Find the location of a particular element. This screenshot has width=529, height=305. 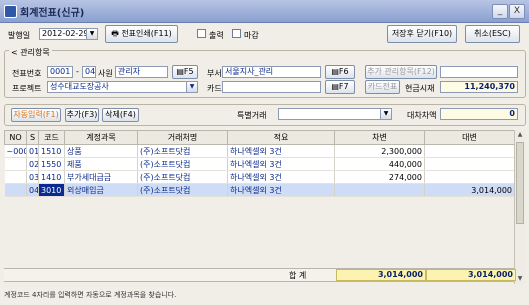

date-field: 2012-02-29 ▼ is located at coordinates (68, 34).